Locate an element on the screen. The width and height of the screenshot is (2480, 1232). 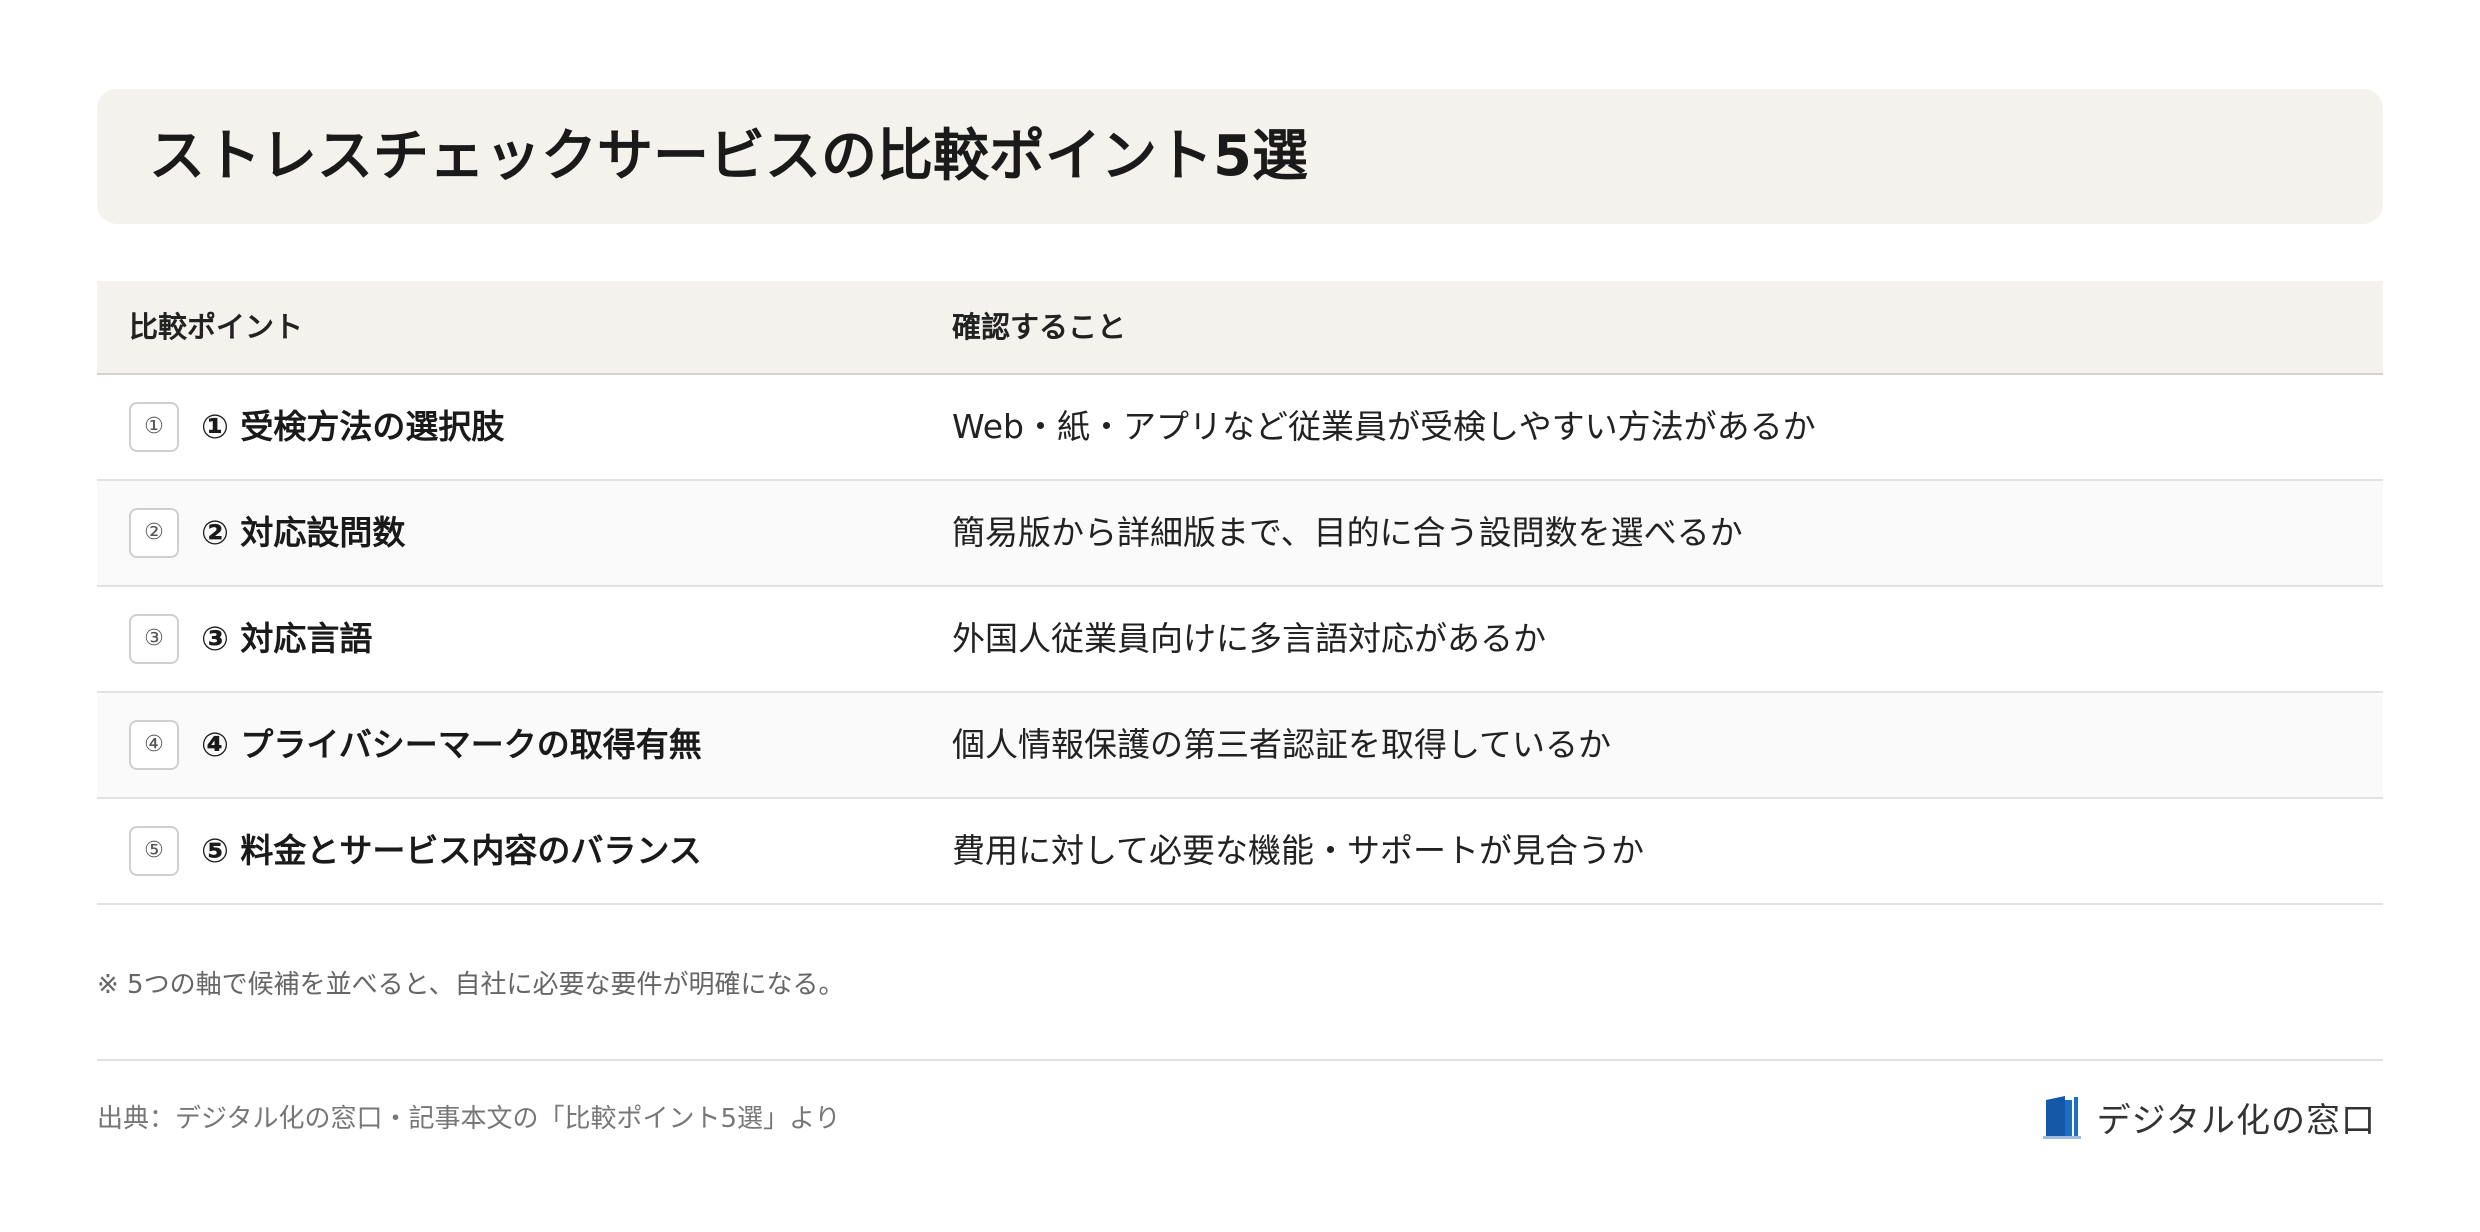
table-row: ① ① 受検方法の選択肢 Web・紙・アプリなど従業員が受検しやすい方法があるか is located at coordinates (1240, 428).